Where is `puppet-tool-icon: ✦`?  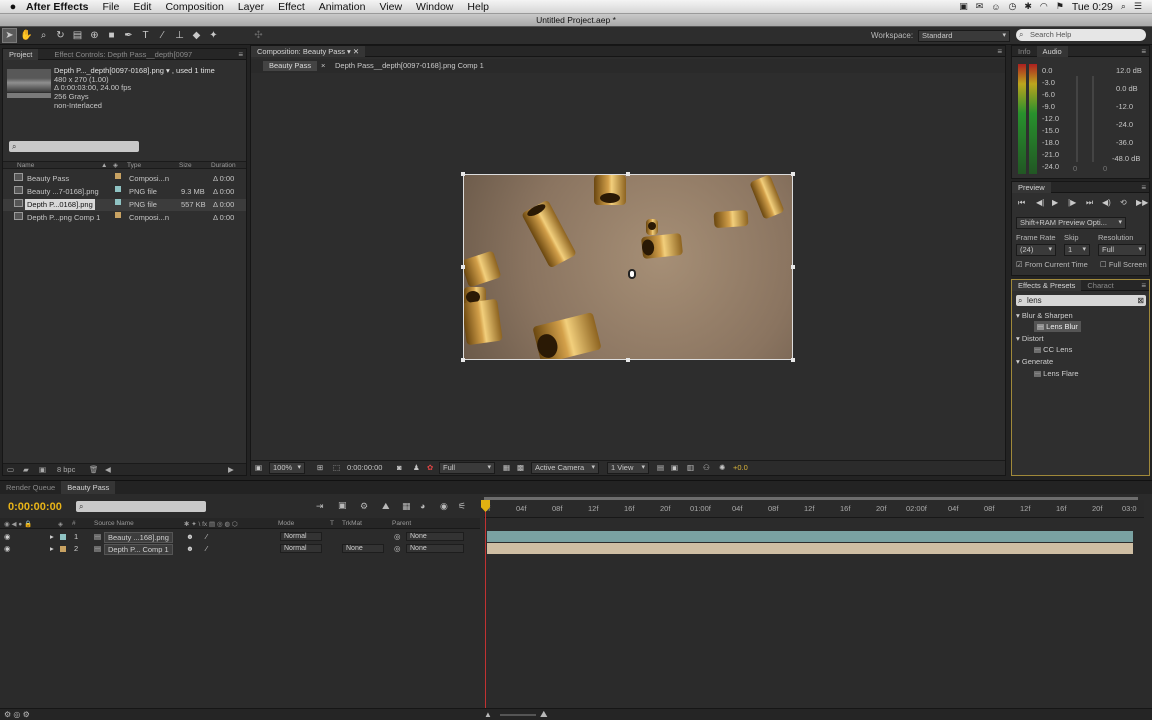 puppet-tool-icon: ✦ is located at coordinates (213, 35).